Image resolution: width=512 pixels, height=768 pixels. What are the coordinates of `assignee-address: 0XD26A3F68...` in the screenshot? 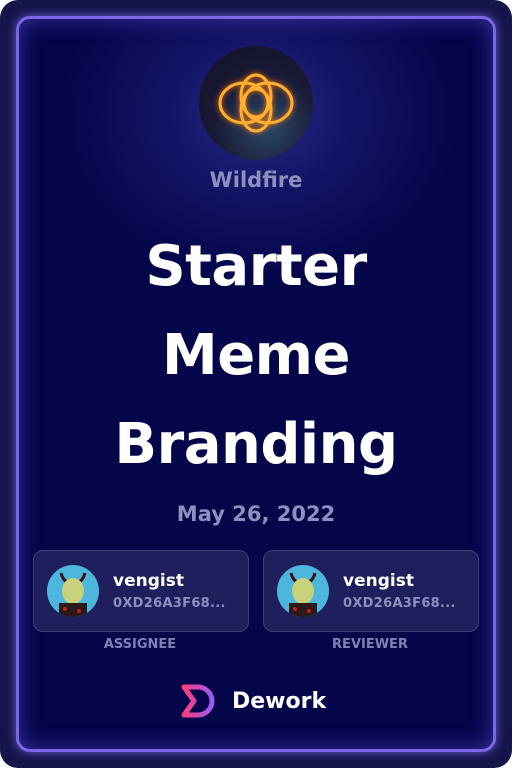 It's located at (169, 603).